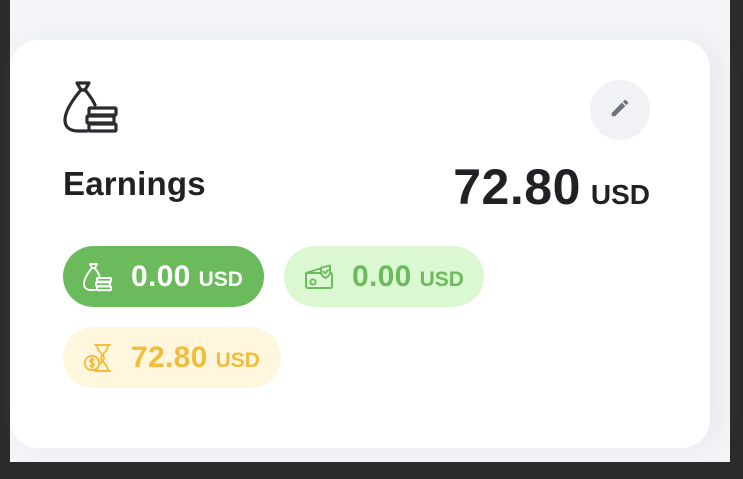 This screenshot has height=479, width=743. I want to click on earnings-title: Earnings, so click(134, 183).